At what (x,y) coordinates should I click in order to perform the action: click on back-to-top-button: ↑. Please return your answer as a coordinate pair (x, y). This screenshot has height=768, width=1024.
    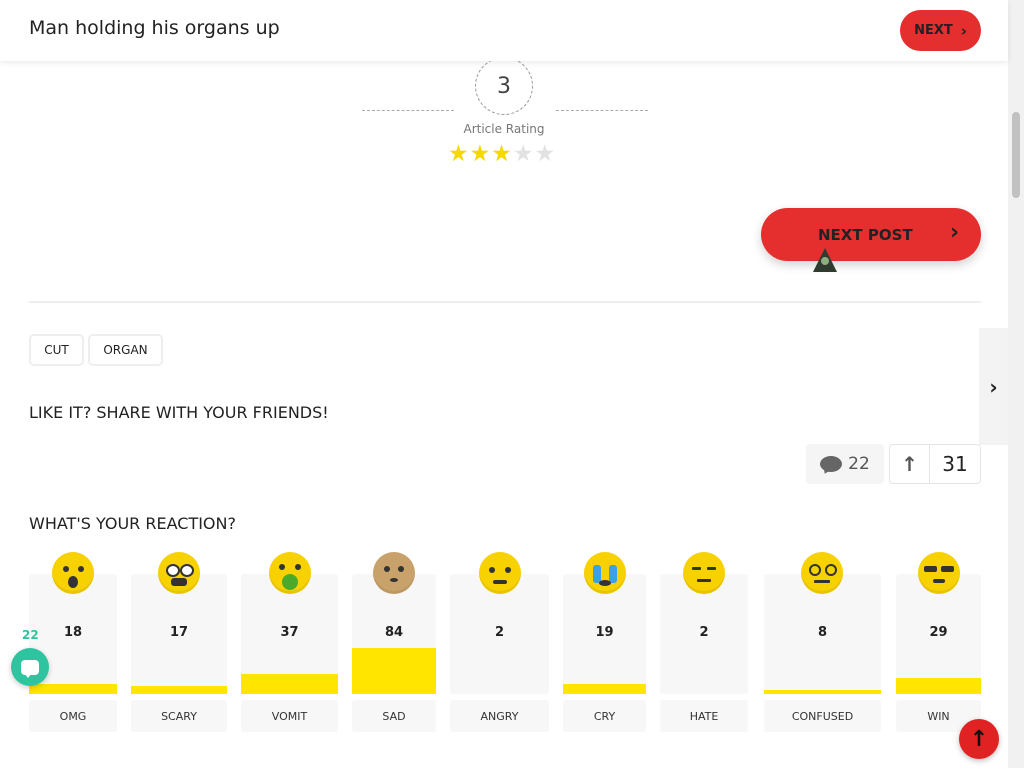
    Looking at the image, I should click on (979, 739).